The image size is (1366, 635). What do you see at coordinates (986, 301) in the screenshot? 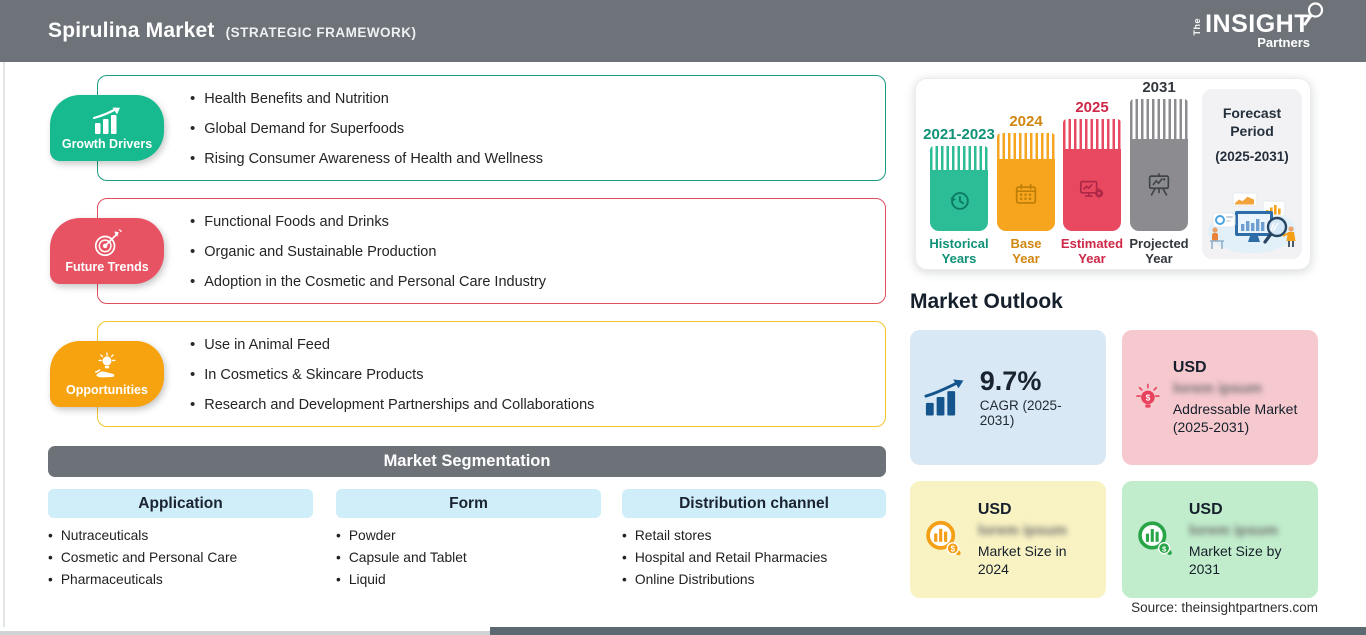
I see `market-outlook-title: Market Outlook` at bounding box center [986, 301].